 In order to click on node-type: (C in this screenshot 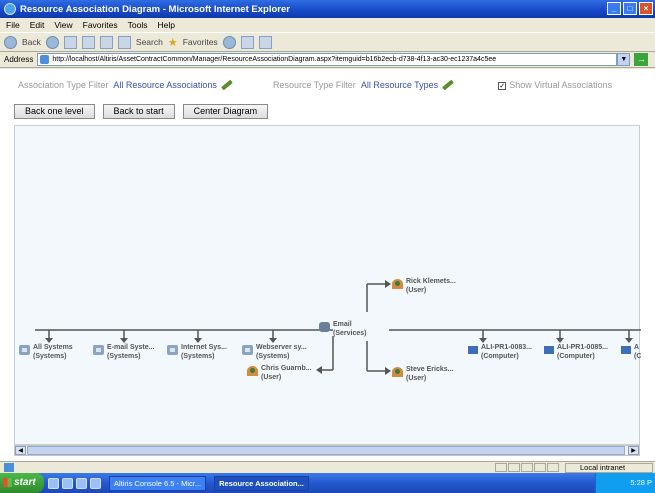, I will do `click(638, 356)`.